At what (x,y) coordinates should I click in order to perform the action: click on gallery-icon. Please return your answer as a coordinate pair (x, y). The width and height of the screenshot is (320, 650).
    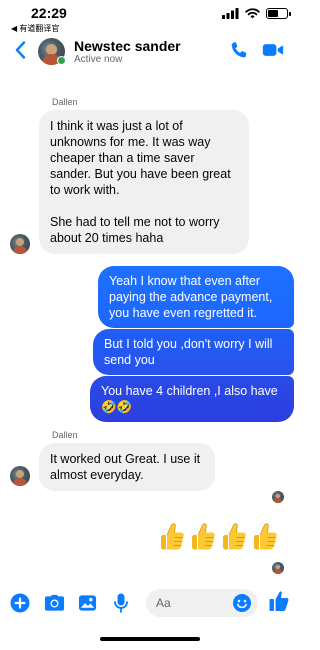
    Looking at the image, I should click on (87, 603).